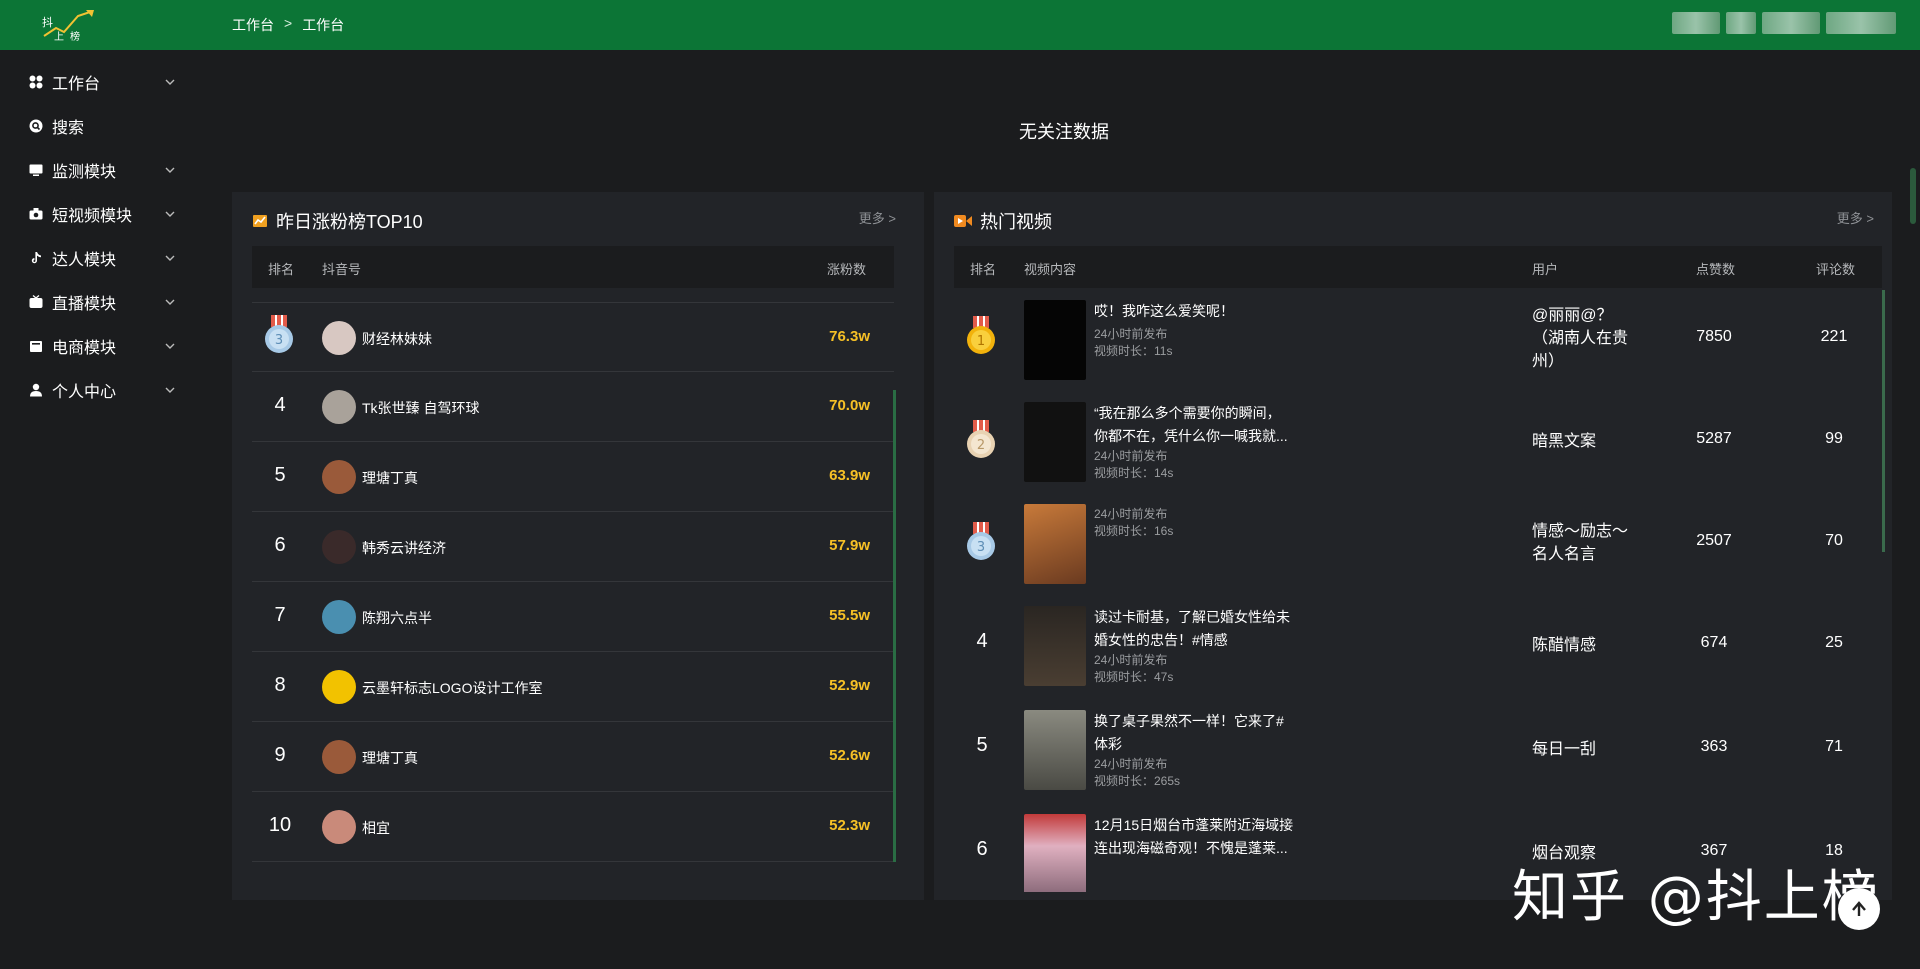  I want to click on sidebar: 工作台 搜索 监测模块 短视频模块 达人模块 直播模块 电商模块 个人中心, so click(95, 509).